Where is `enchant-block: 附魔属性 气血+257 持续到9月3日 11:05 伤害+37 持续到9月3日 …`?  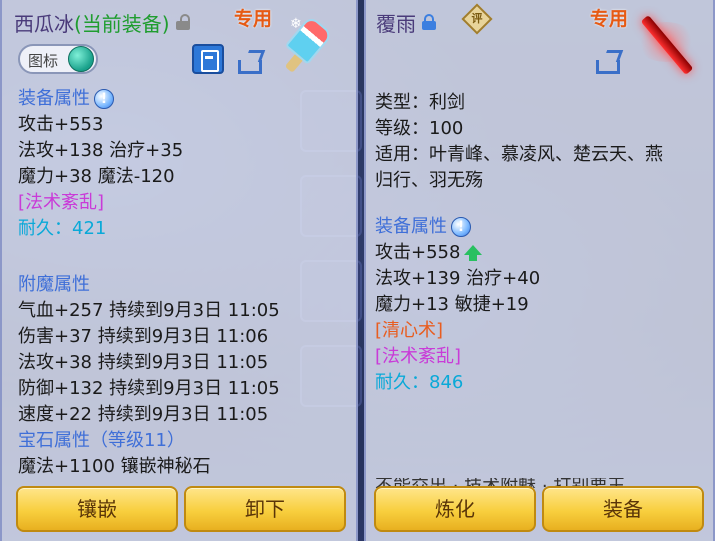
enchant-block: 附魔属性 气血+257 持续到9月3日 11:05 伤害+37 持续到9月3日 … is located at coordinates (149, 376).